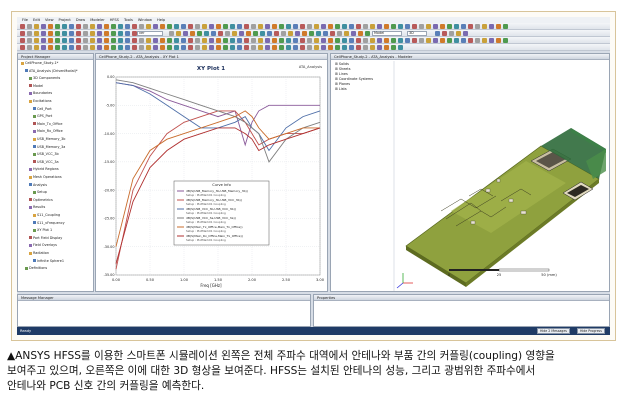  What do you see at coordinates (43, 245) in the screenshot?
I see `tree-item: Field Overlays` at bounding box center [43, 245].